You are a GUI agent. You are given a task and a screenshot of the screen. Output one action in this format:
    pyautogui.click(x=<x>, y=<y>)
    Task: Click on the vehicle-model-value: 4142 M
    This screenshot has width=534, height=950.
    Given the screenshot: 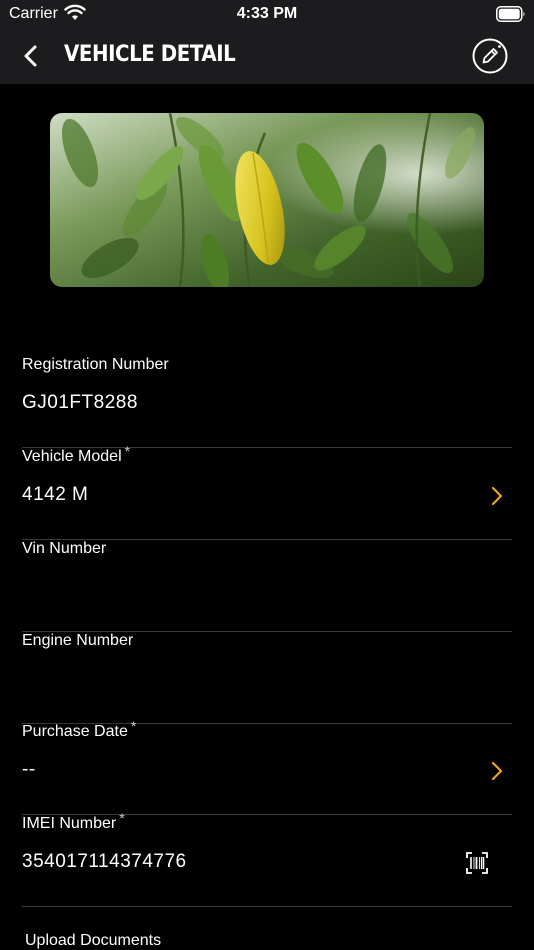 What is the action you would take?
    pyautogui.click(x=55, y=495)
    